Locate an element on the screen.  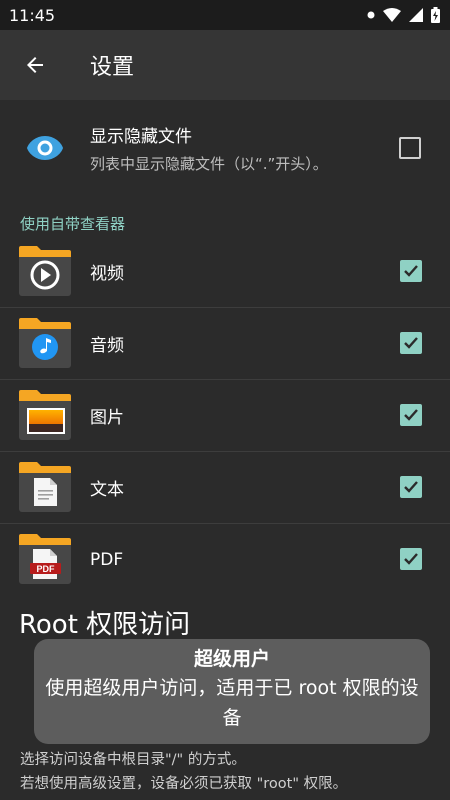
show-hidden-subtitle: 列表中显示隐藏文件（以“.”开头）。 is located at coordinates (209, 163).